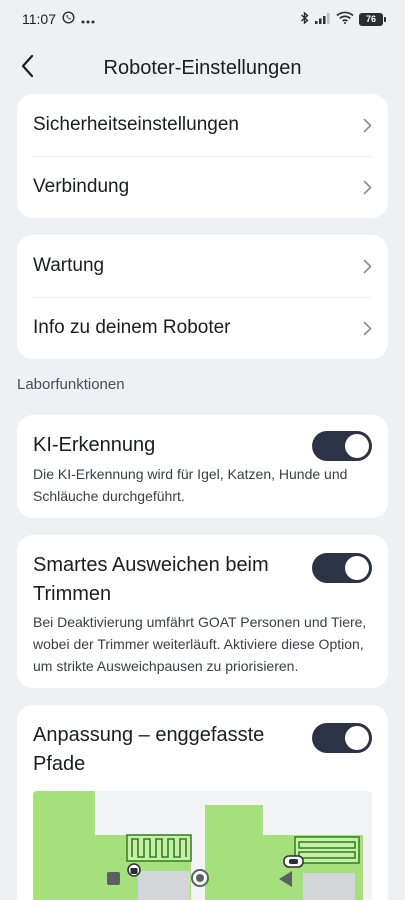 The image size is (405, 900). Describe the element at coordinates (68, 19) in the screenshot. I see `whatsapp-icon` at that location.